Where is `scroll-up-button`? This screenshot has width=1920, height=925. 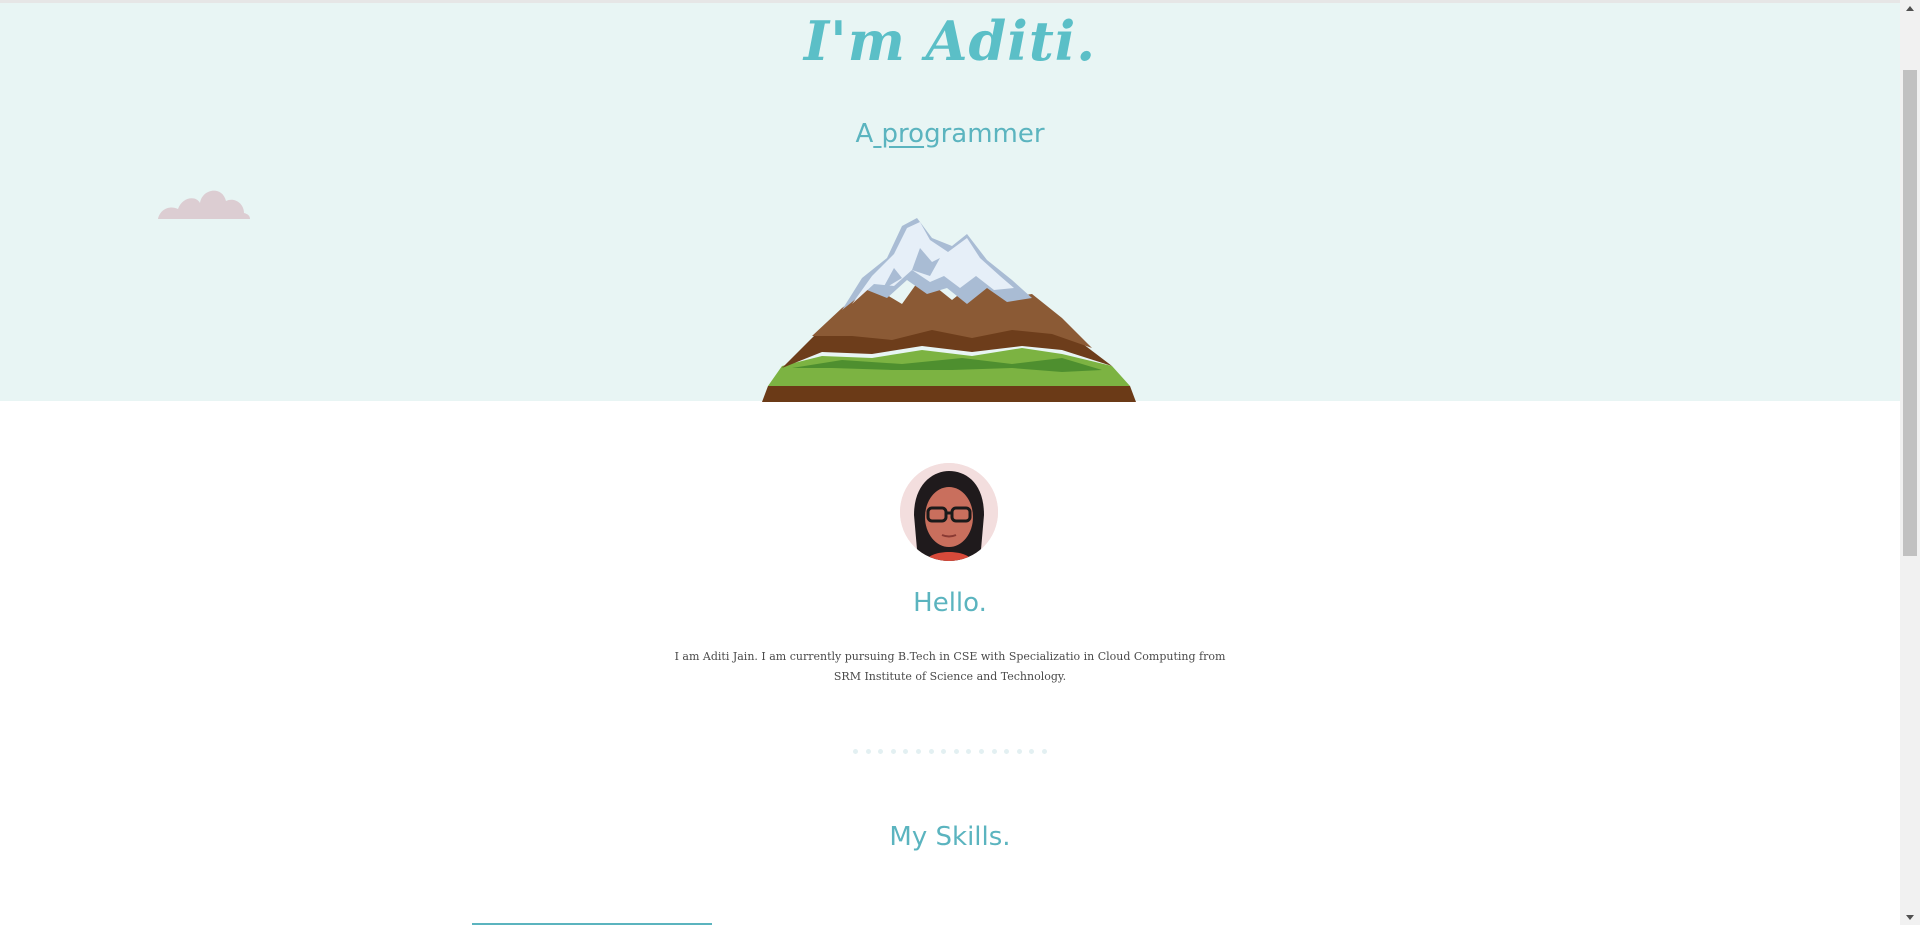
scroll-up-button is located at coordinates (1910, 8).